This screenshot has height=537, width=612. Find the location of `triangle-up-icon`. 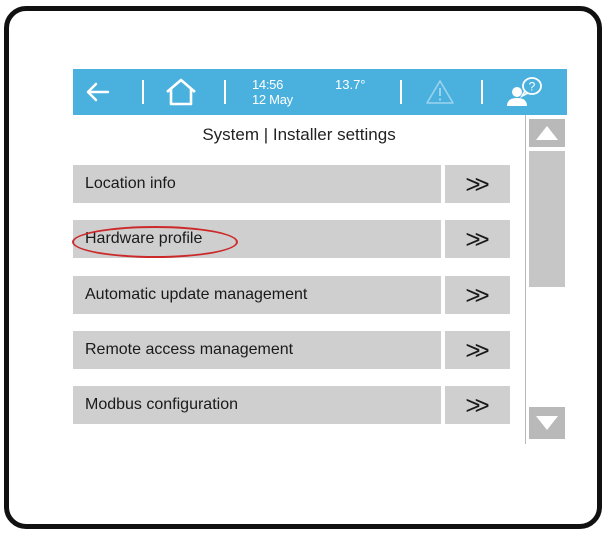

triangle-up-icon is located at coordinates (547, 133).